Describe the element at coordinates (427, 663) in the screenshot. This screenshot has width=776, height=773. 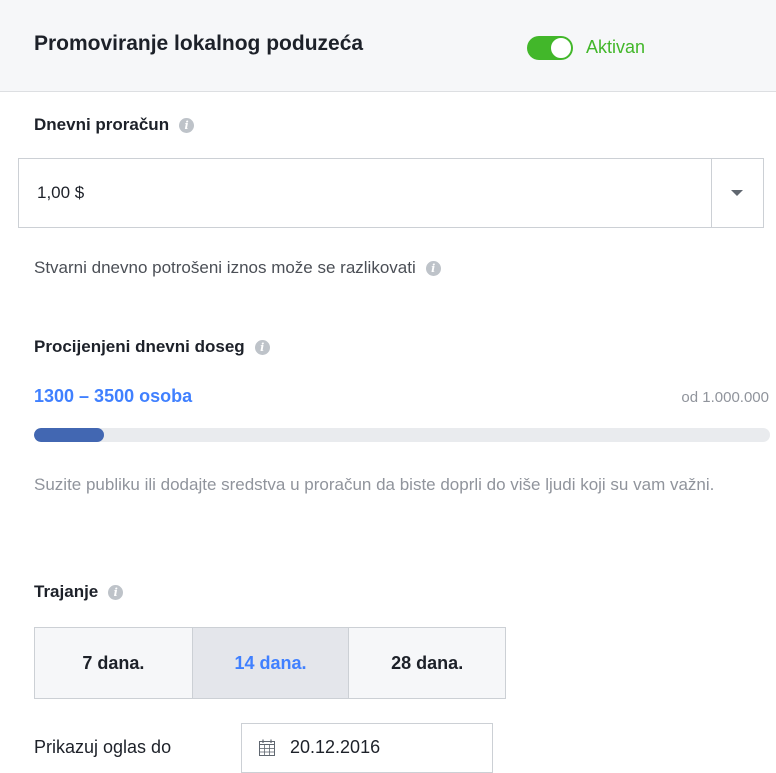
I see `duration-28-days-button: 28 dana.` at that location.